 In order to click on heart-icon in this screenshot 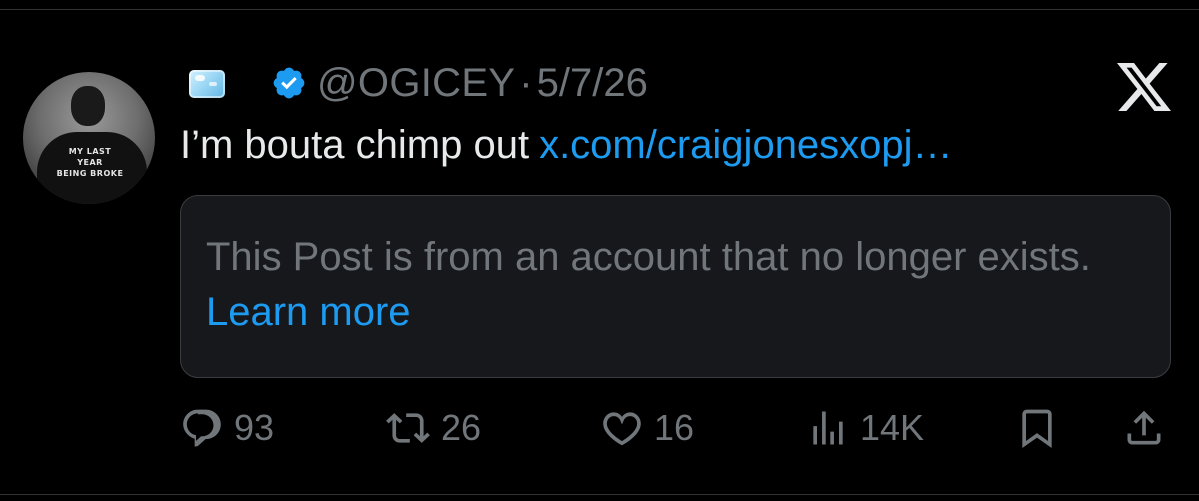, I will do `click(622, 429)`.